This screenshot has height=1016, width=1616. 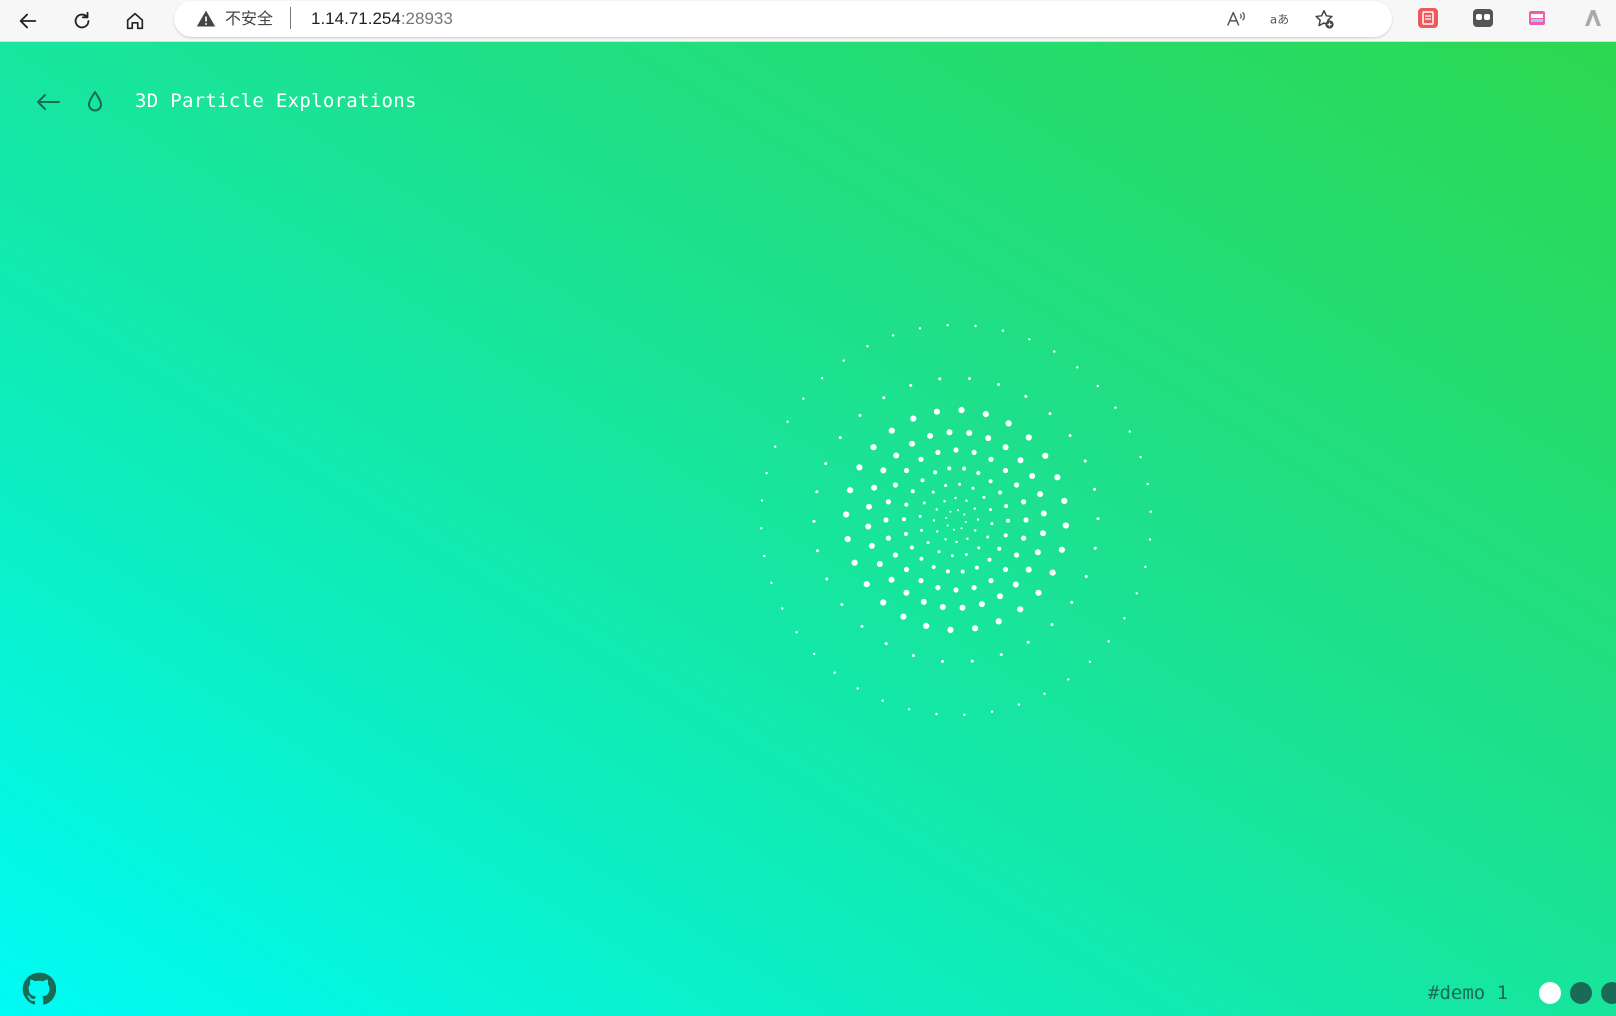 I want to click on home-button, so click(x=135, y=21).